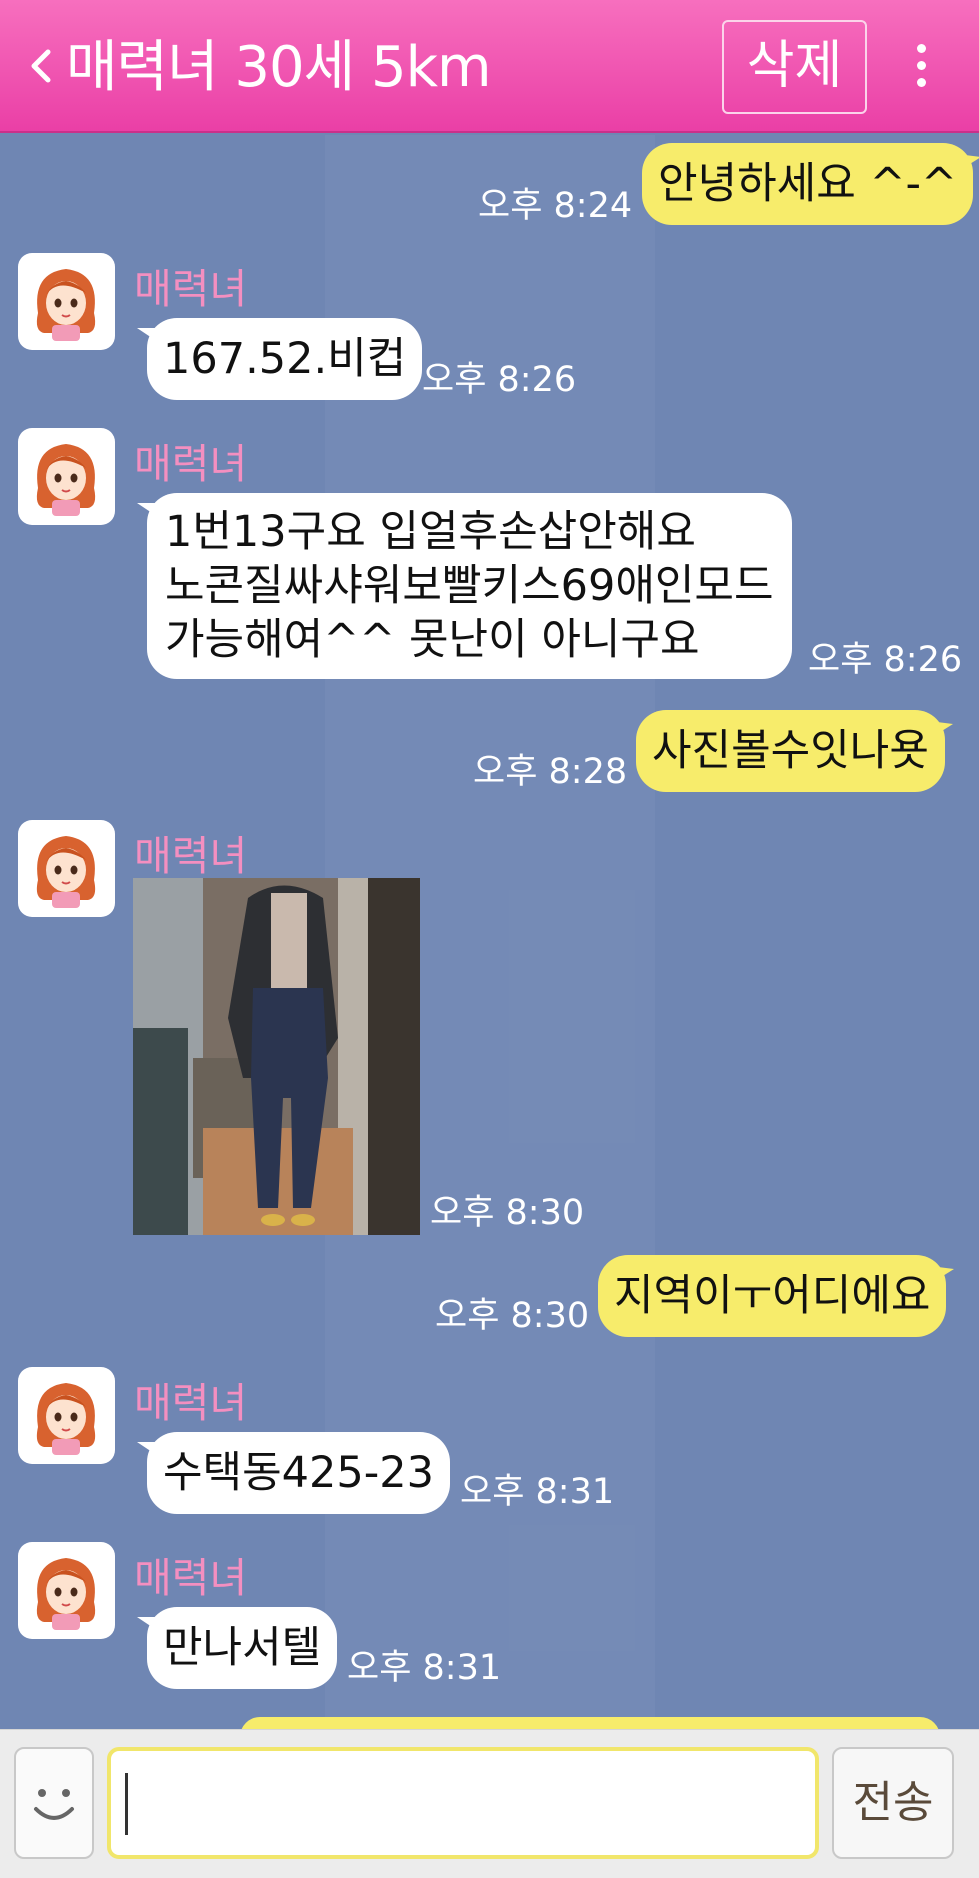 The image size is (979, 1878). What do you see at coordinates (42, 66) in the screenshot?
I see `back-chevron-icon` at bounding box center [42, 66].